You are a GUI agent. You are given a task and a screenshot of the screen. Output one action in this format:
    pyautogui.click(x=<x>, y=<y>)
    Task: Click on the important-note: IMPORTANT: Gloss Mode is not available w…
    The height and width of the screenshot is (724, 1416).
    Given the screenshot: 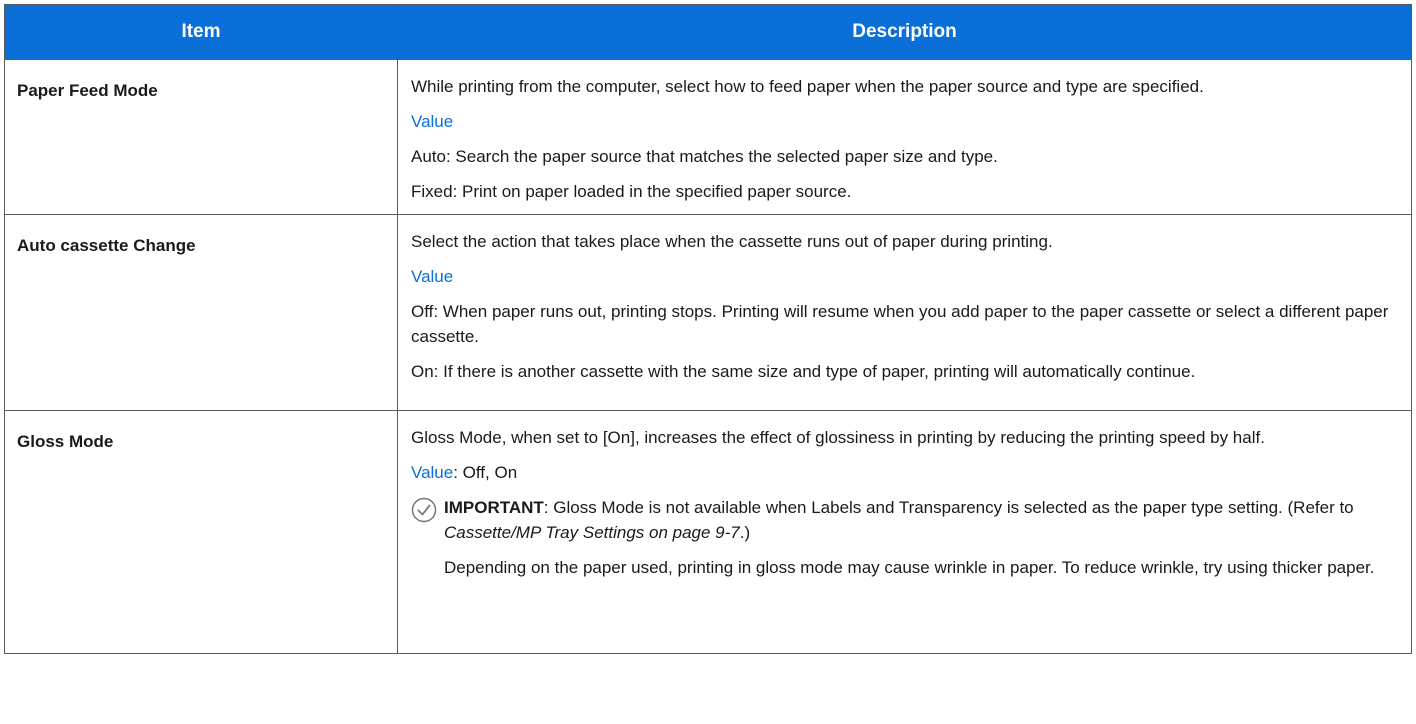 What is the action you would take?
    pyautogui.click(x=905, y=520)
    